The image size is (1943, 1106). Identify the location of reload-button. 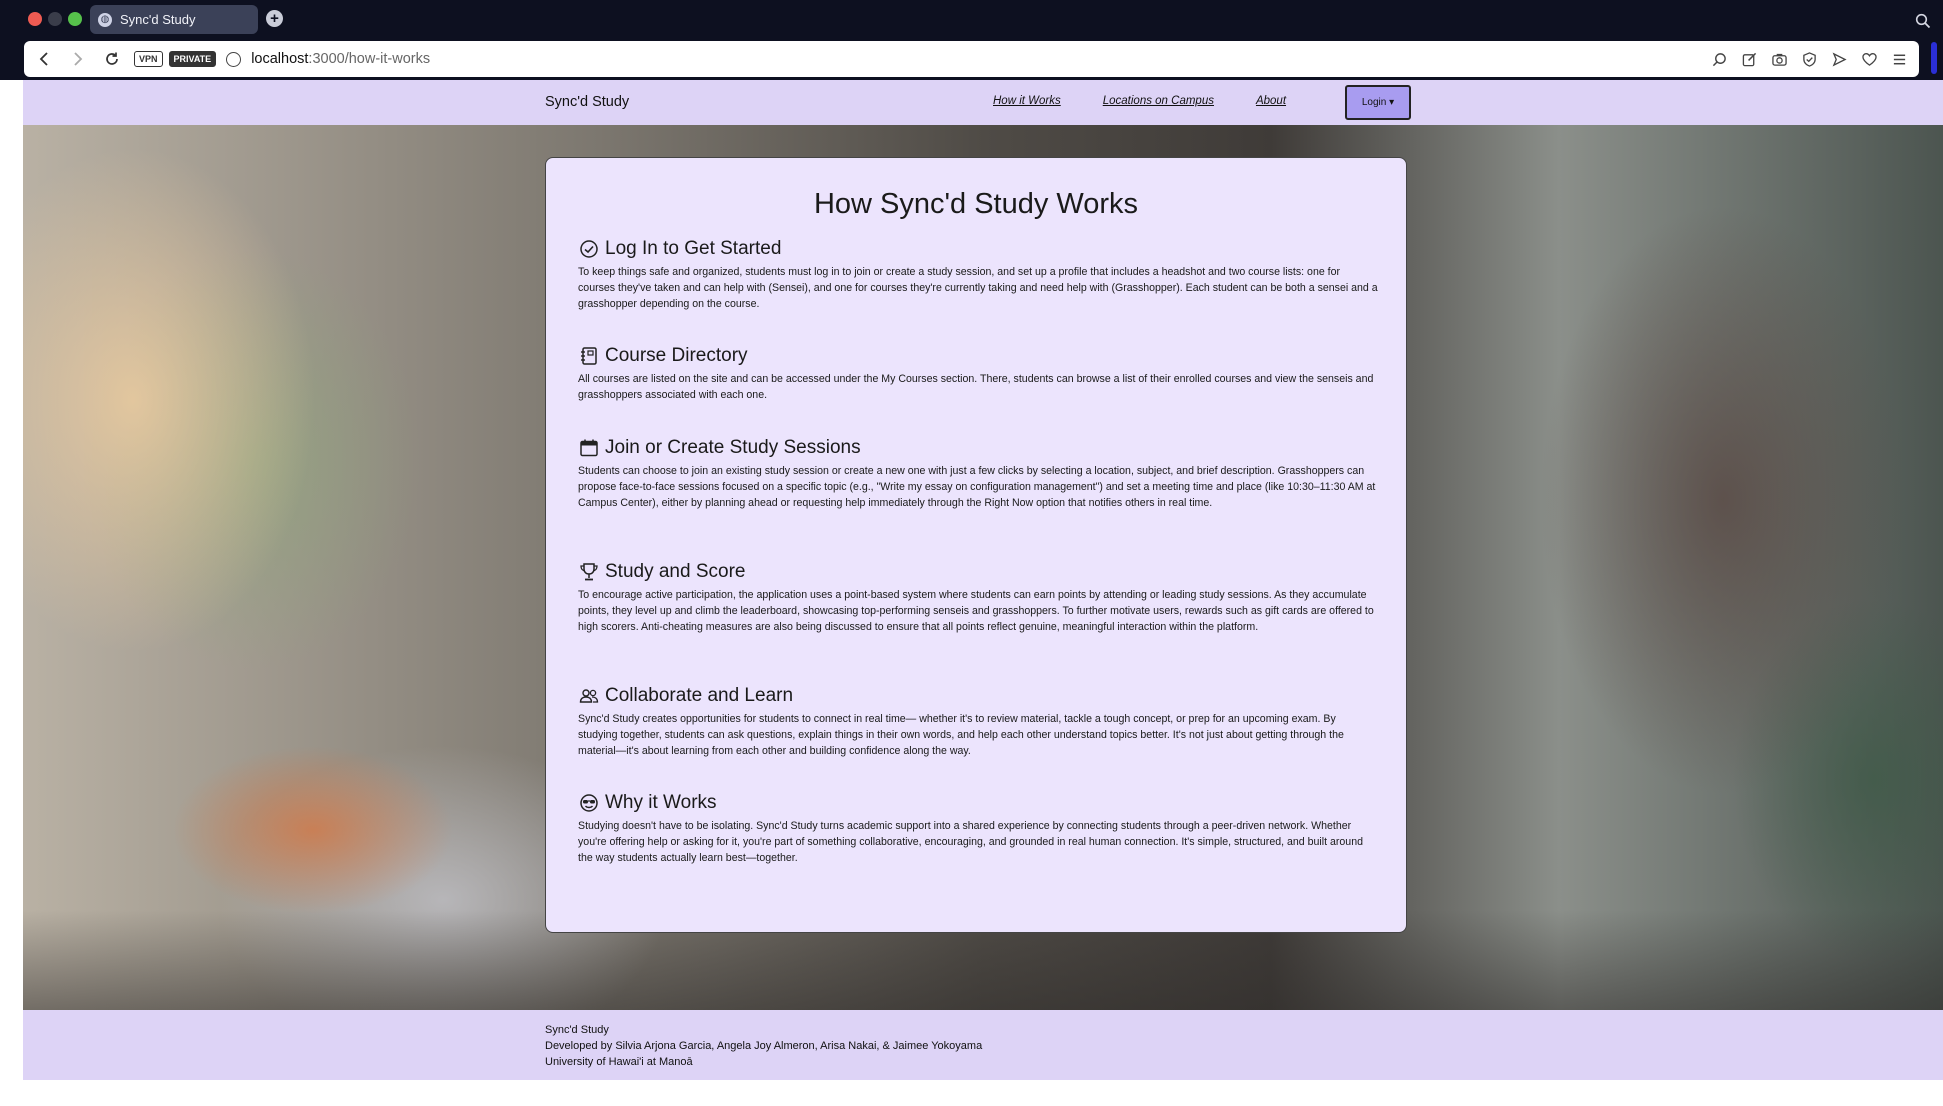
(112, 59).